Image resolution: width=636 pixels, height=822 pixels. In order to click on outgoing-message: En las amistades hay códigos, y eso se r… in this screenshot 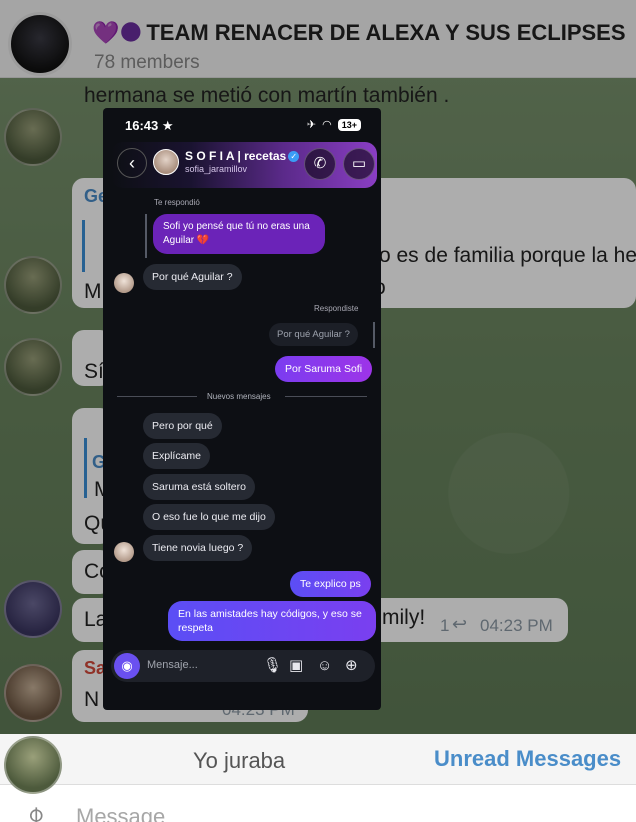, I will do `click(272, 621)`.